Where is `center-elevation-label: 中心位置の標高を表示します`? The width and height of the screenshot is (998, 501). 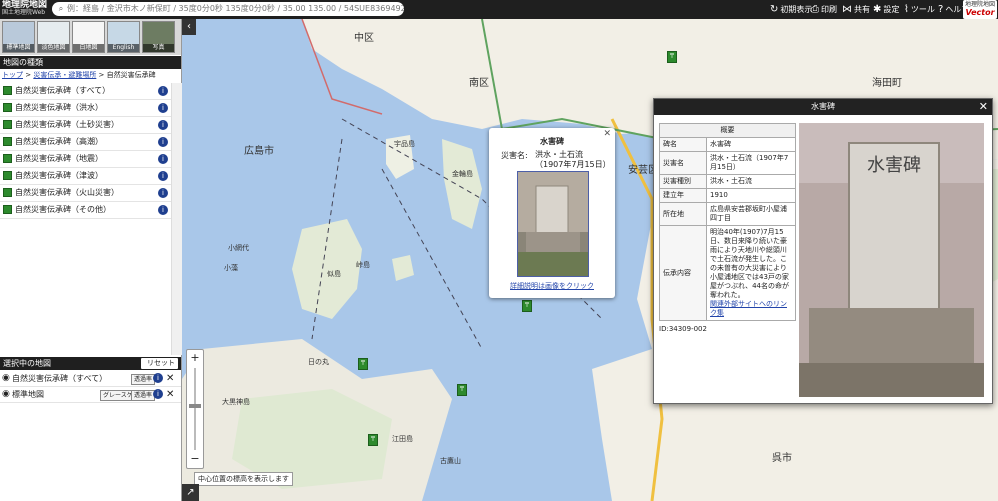 center-elevation-label: 中心位置の標高を表示します is located at coordinates (243, 479).